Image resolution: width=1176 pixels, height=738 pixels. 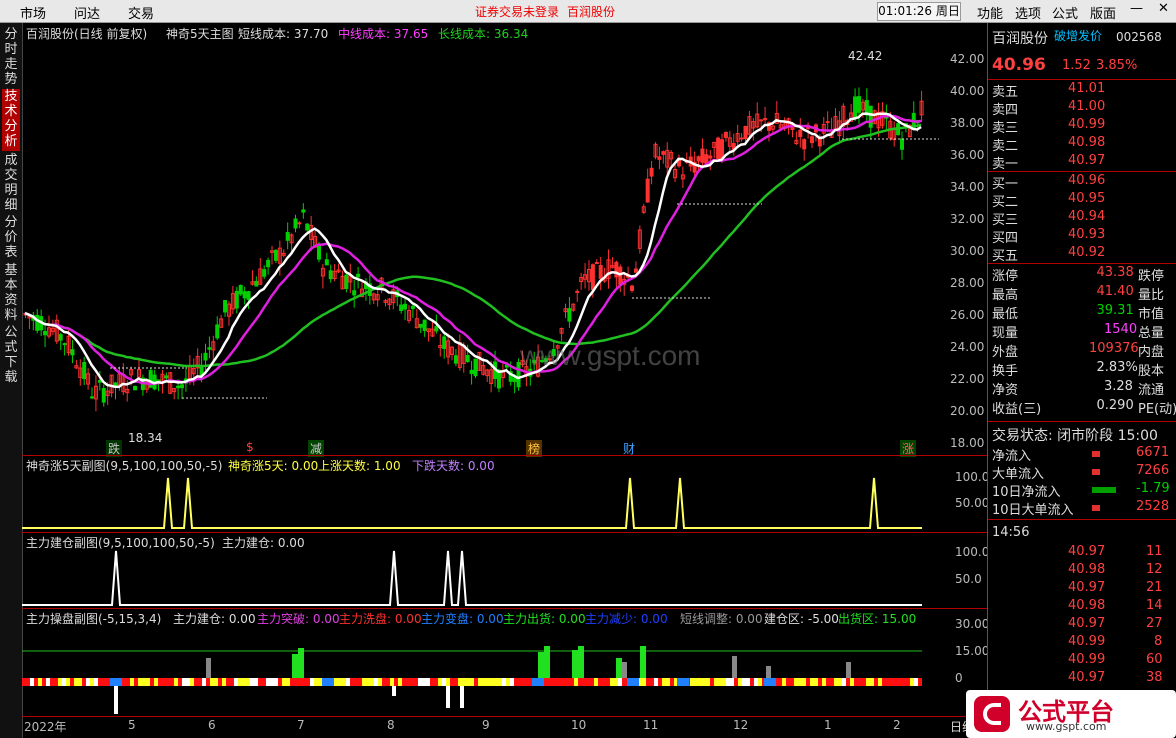 I want to click on sub2-ytick-50: 50.0, so click(x=968, y=579).